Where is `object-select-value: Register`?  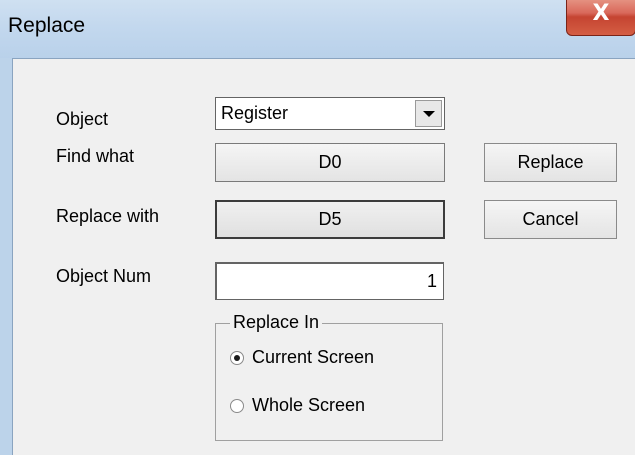
object-select-value: Register is located at coordinates (255, 113).